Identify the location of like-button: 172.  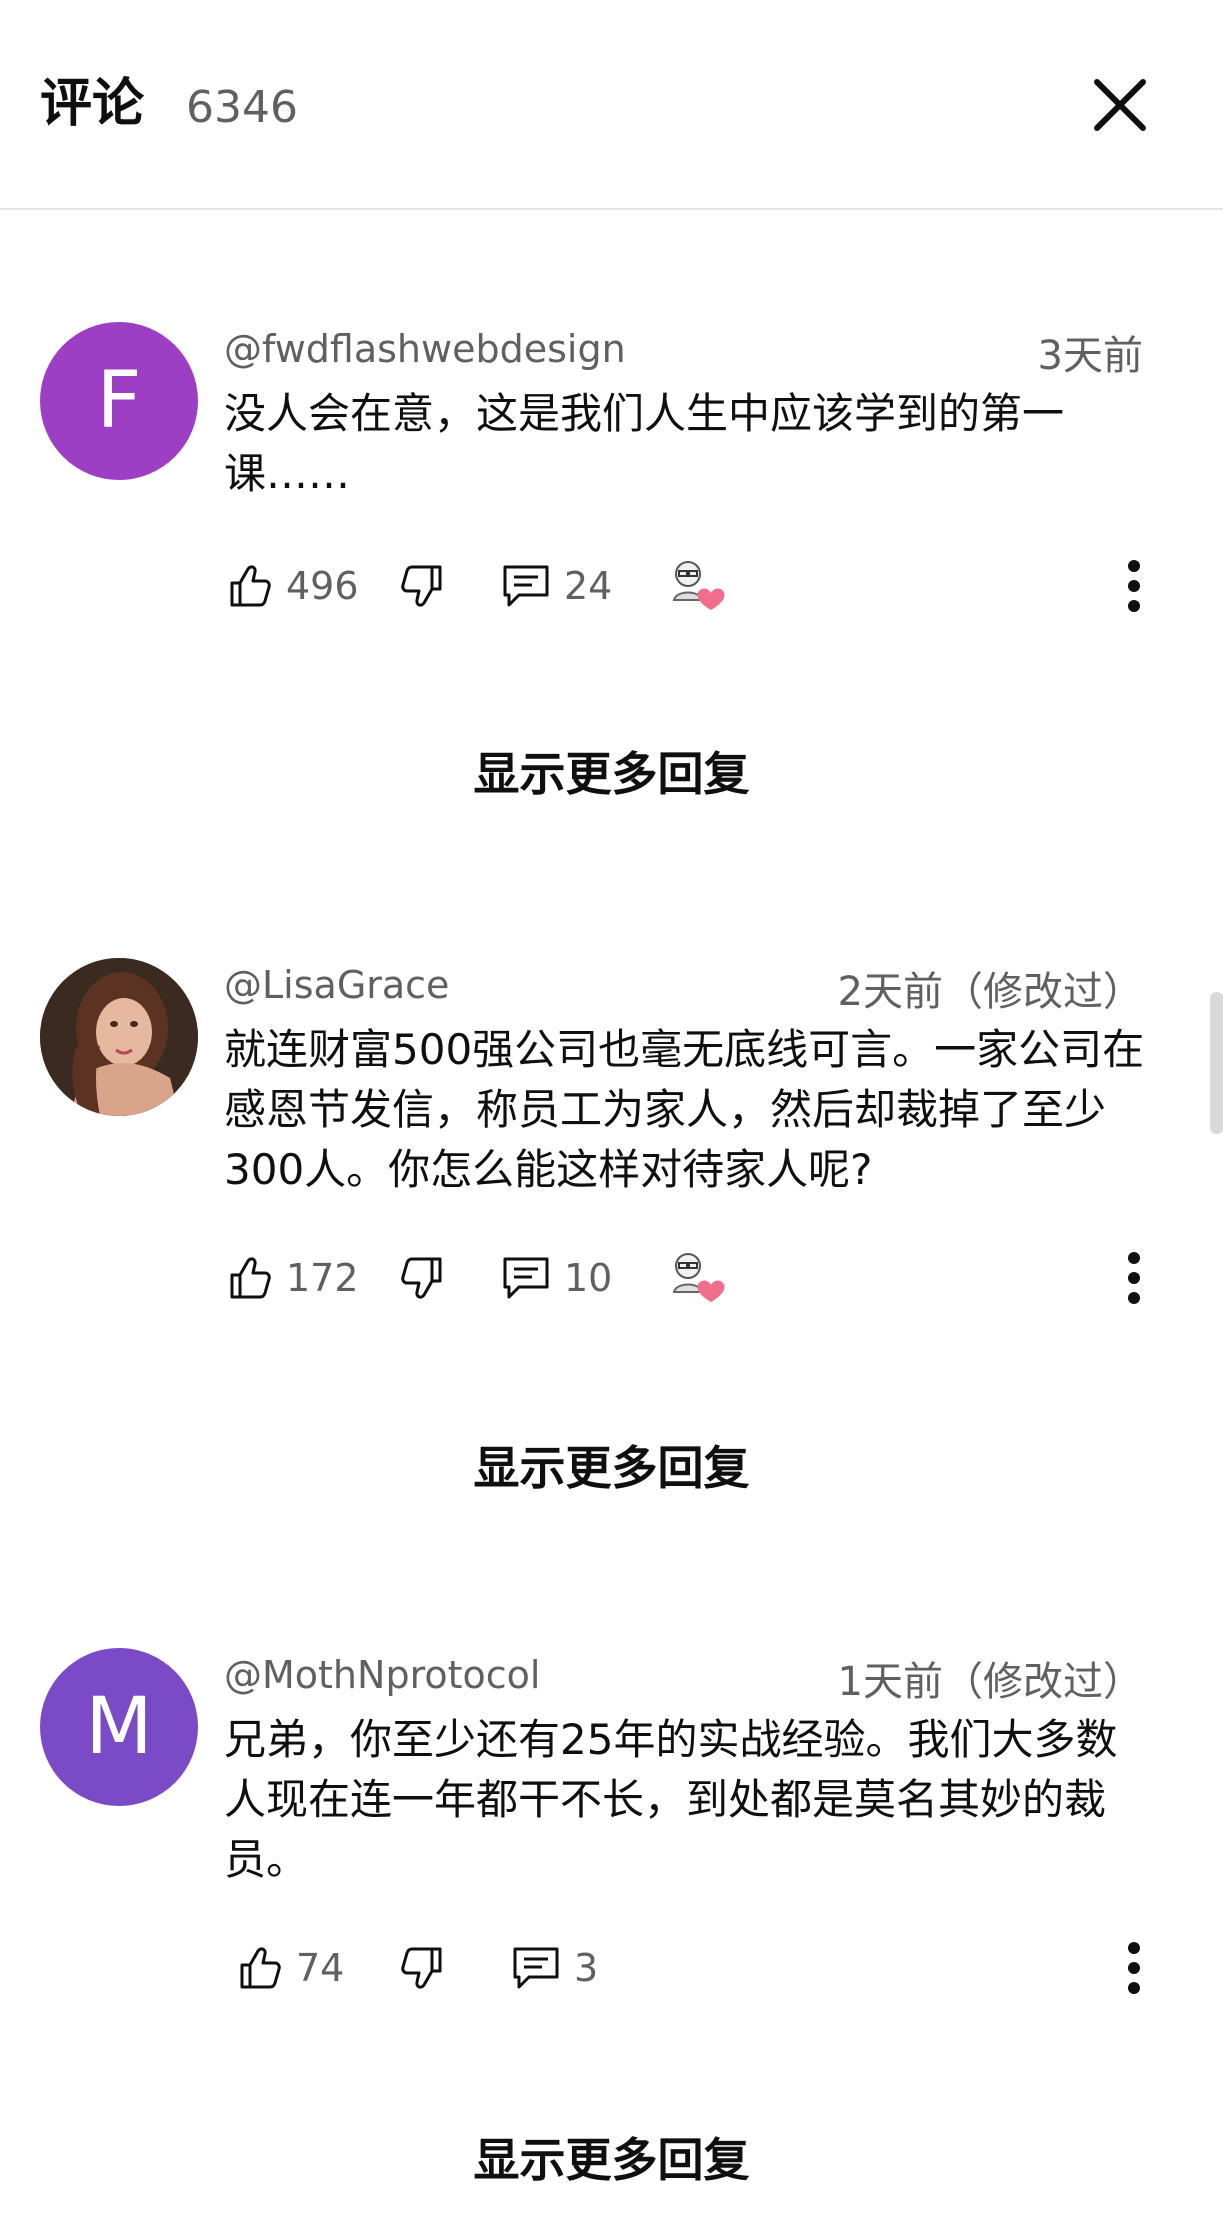
(291, 1278).